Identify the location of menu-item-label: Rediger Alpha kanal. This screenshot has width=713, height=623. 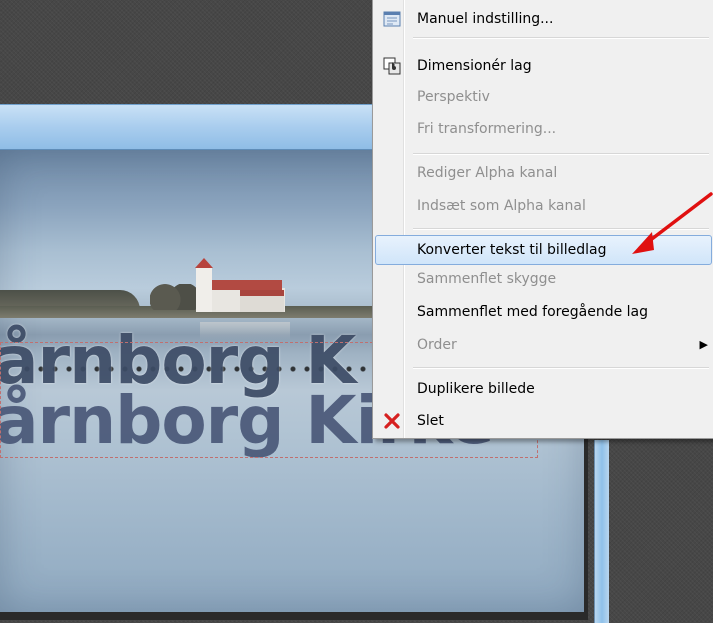
(487, 173).